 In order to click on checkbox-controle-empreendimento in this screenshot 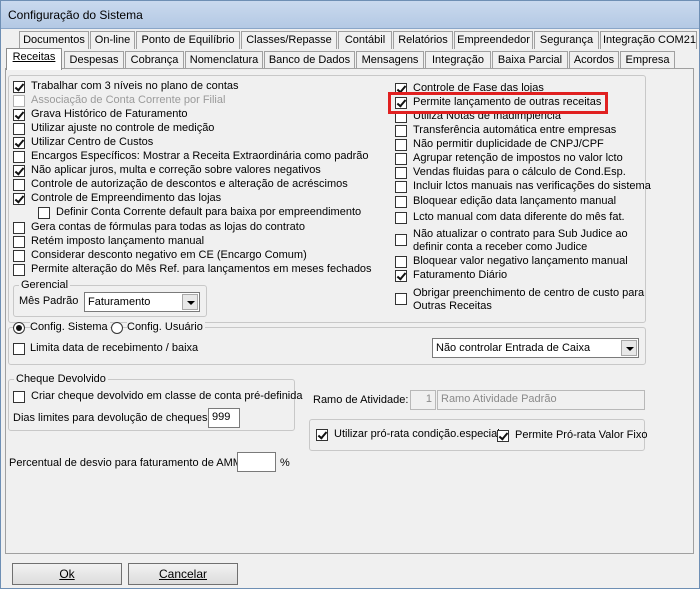, I will do `click(19, 199)`.